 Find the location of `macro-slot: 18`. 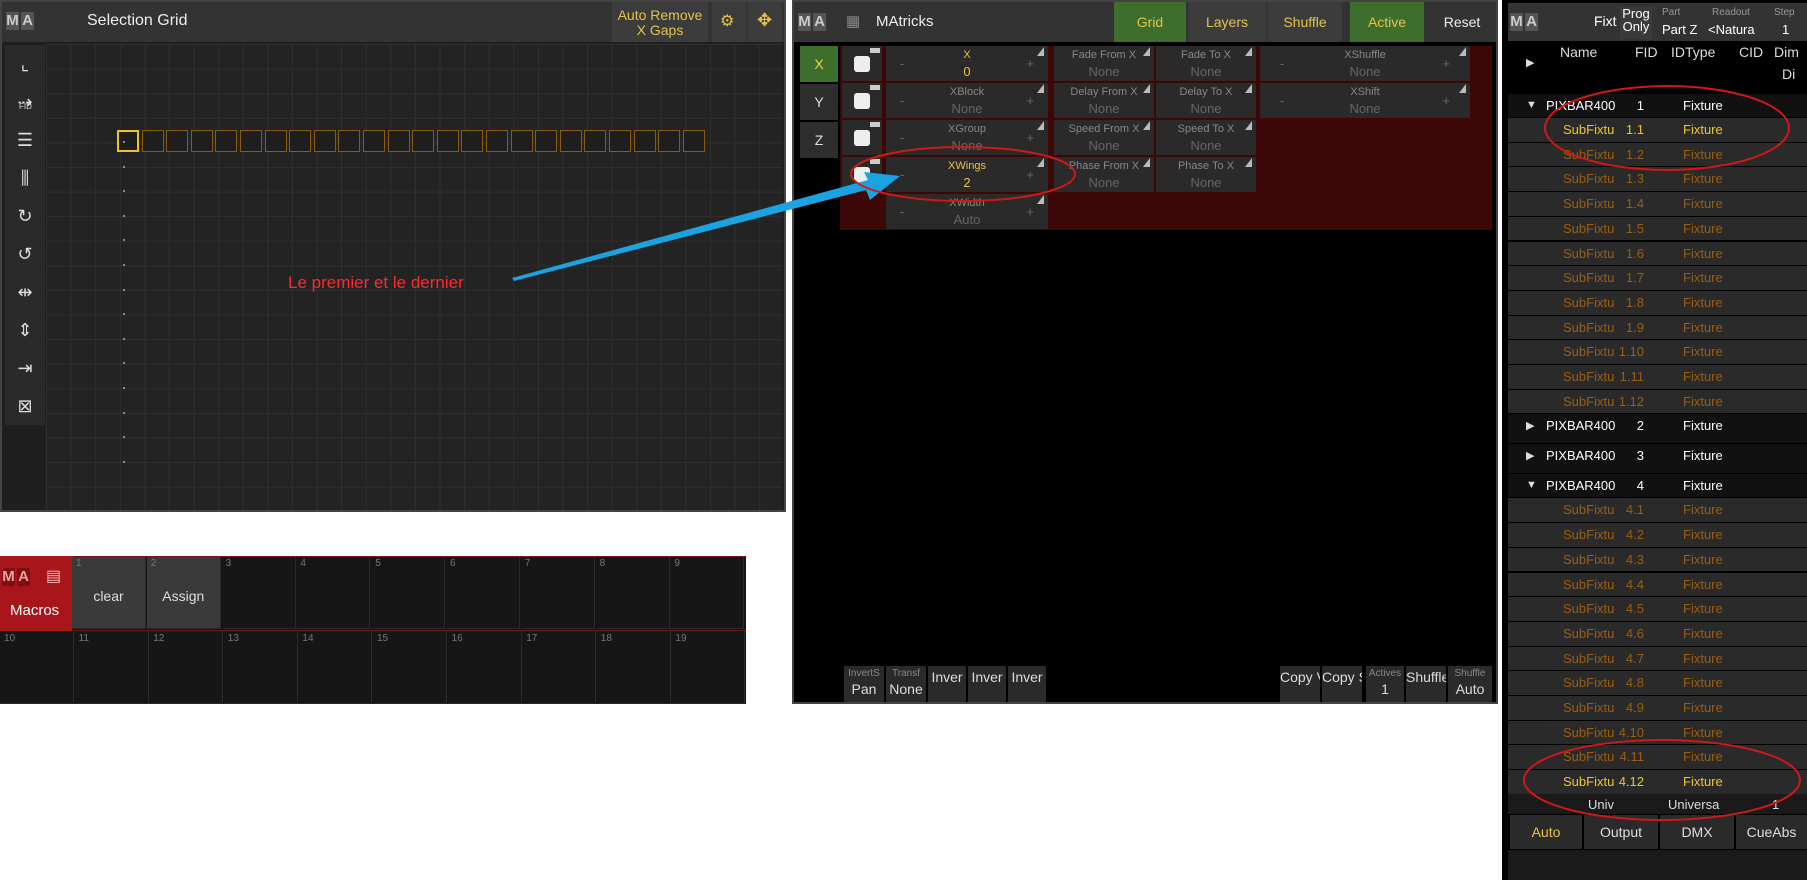

macro-slot: 18 is located at coordinates (633, 667).